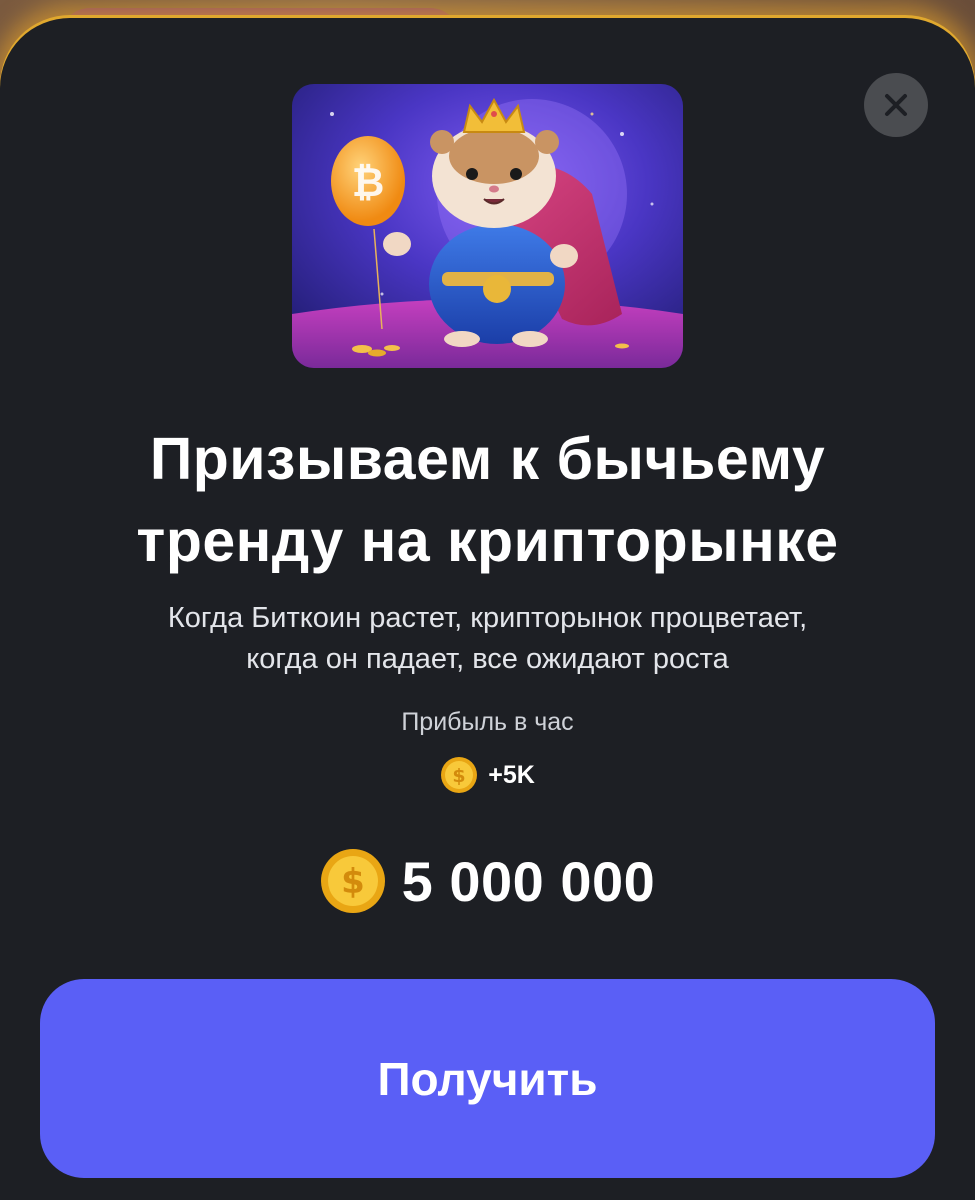  What do you see at coordinates (511, 774) in the screenshot?
I see `profit-per-hour-value: +5K` at bounding box center [511, 774].